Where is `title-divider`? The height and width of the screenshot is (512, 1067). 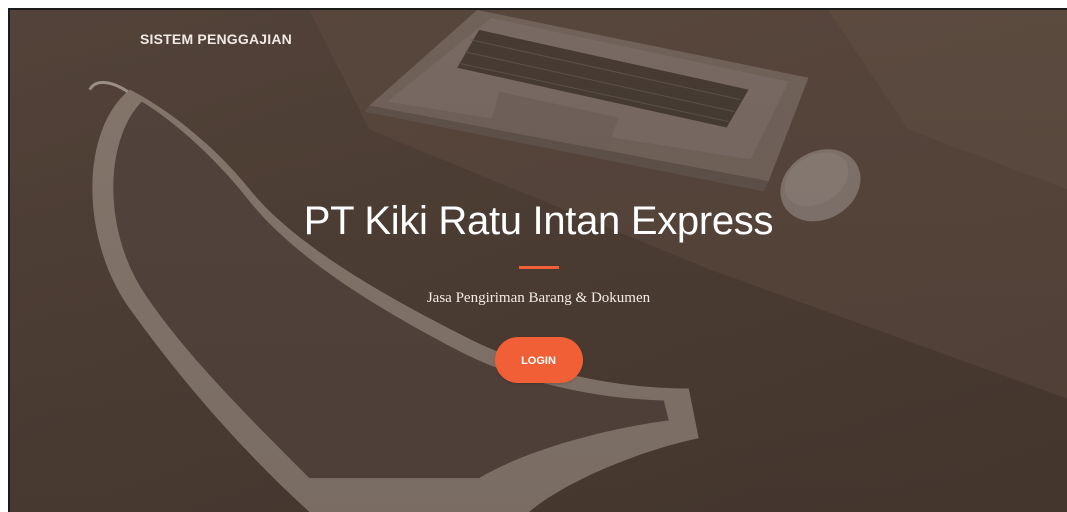 title-divider is located at coordinates (538, 267).